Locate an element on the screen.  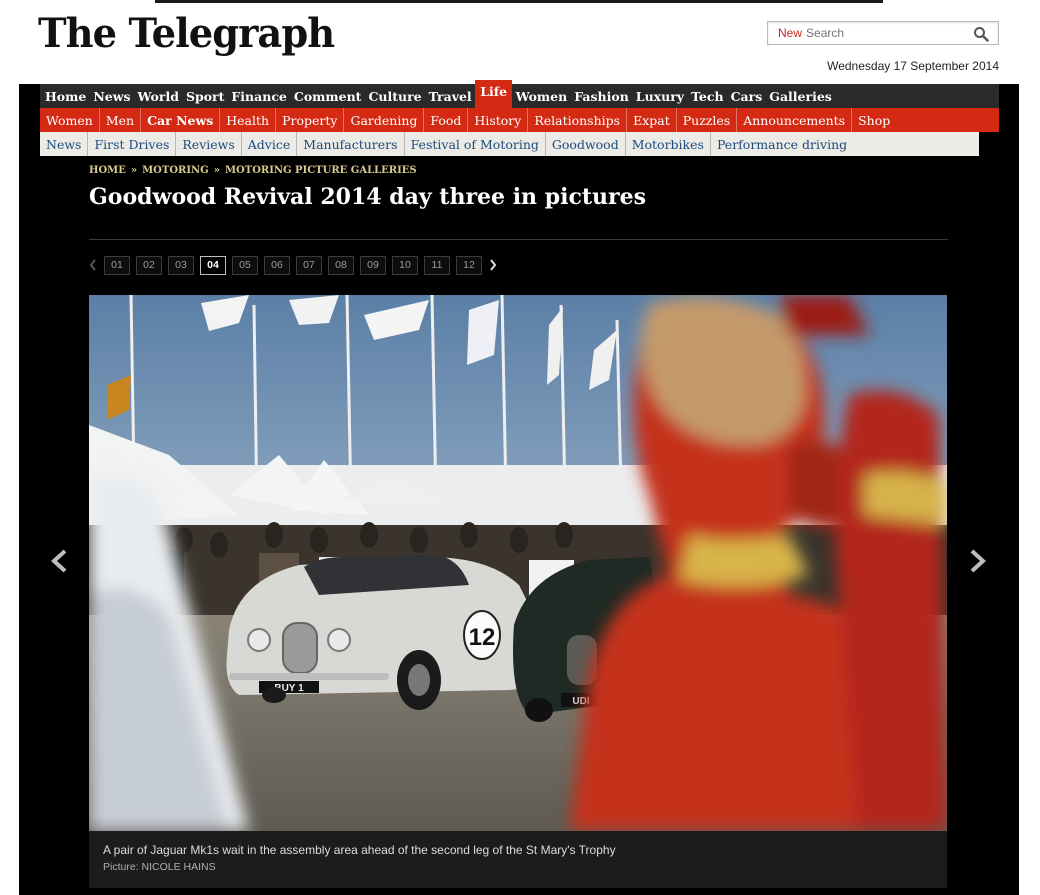
subnav-men: Men is located at coordinates (121, 120).